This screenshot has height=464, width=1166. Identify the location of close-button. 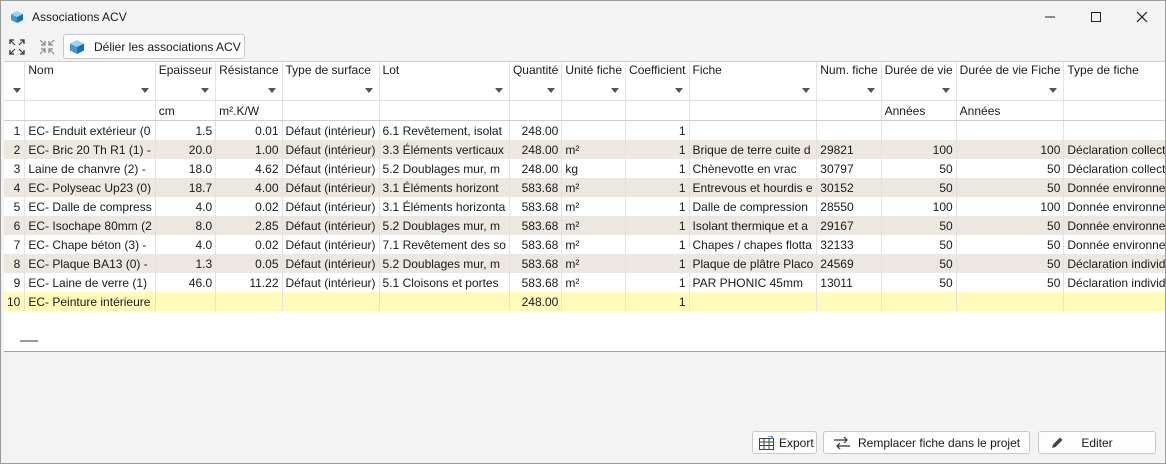
(1142, 17).